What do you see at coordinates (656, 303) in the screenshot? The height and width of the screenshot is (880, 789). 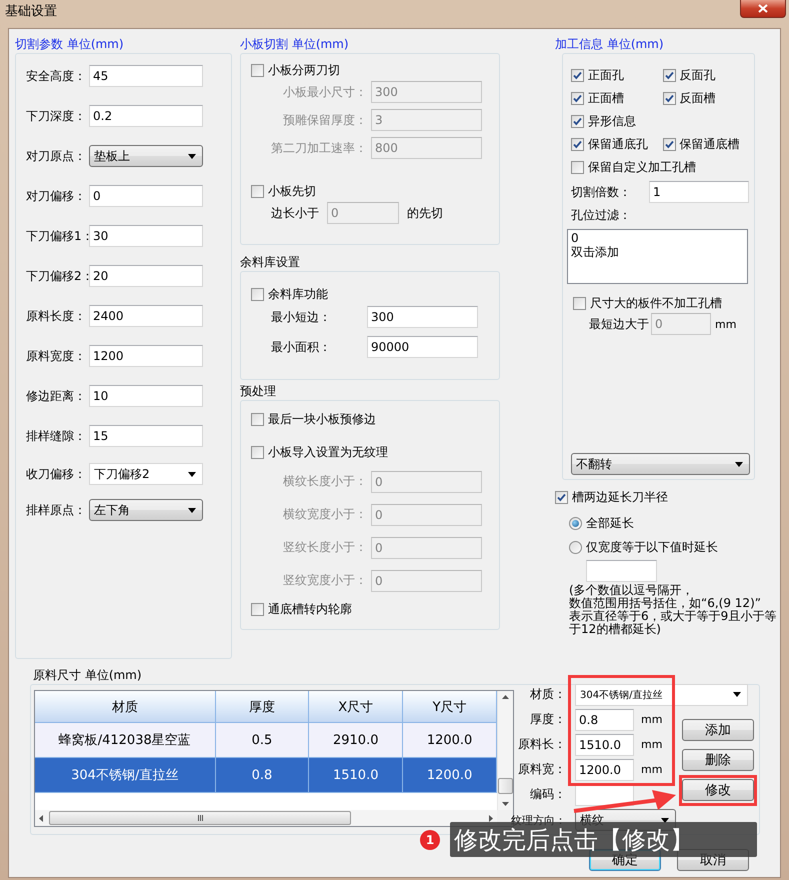 I see `checkbox-label: 尺寸大的板件不加工孔槽` at bounding box center [656, 303].